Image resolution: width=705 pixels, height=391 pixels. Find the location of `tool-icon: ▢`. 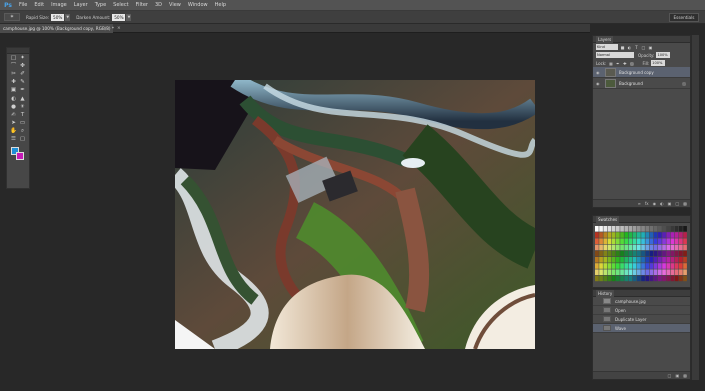

tool-icon: ▢ is located at coordinates (22, 139).